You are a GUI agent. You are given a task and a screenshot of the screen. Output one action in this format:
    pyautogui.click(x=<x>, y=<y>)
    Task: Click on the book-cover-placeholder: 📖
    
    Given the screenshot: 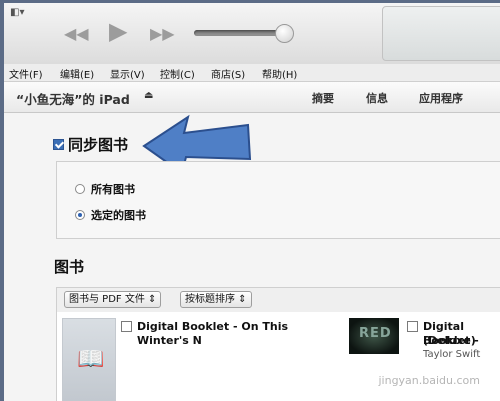 What is the action you would take?
    pyautogui.click(x=89, y=359)
    